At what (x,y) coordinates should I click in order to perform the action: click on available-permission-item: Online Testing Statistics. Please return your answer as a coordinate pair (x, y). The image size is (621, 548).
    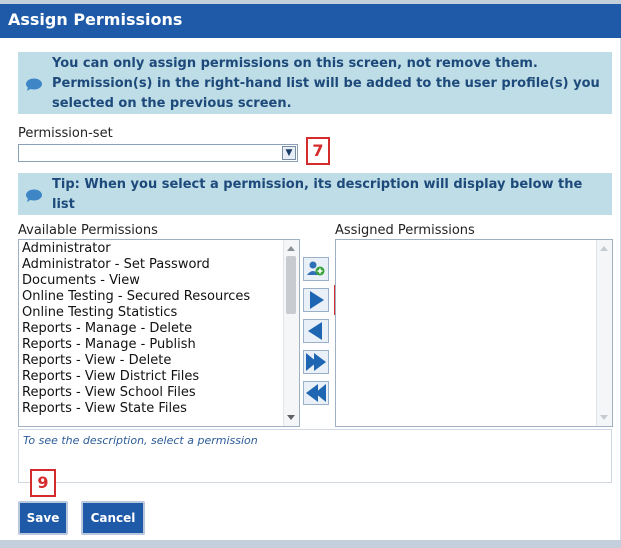
    Looking at the image, I should click on (159, 313).